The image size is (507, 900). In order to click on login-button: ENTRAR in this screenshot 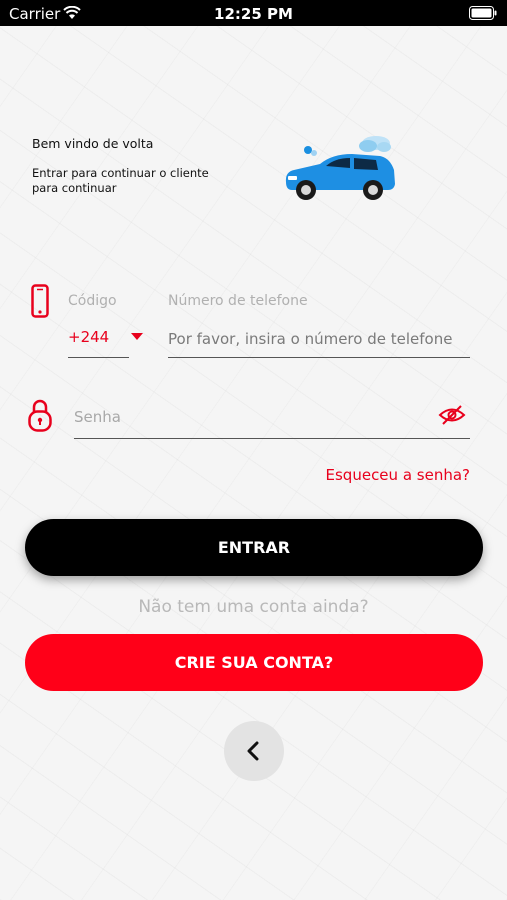, I will do `click(254, 547)`.